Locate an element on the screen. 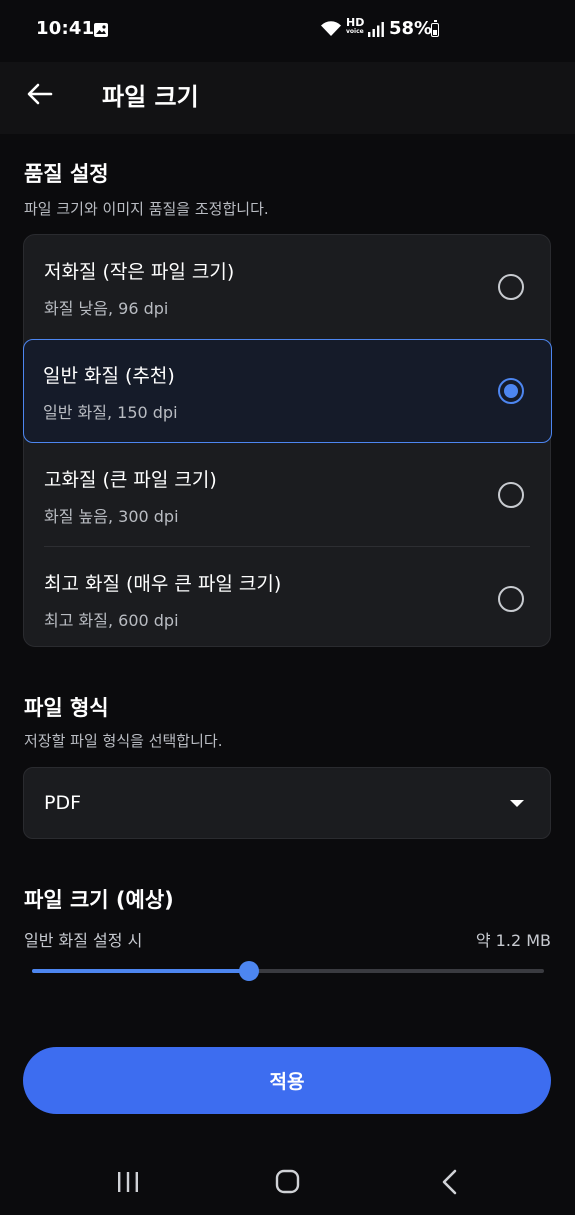 This screenshot has height=1215, width=575. option-subtitle: 화질 낮음, 96 dpi is located at coordinates (106, 308).